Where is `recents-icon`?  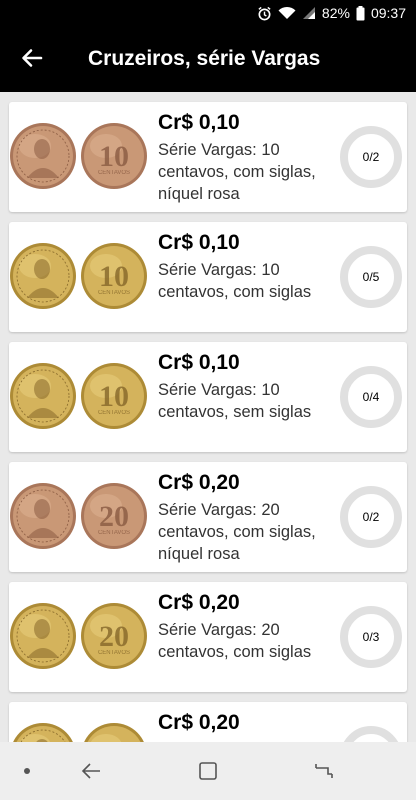
recents-icon is located at coordinates (324, 771).